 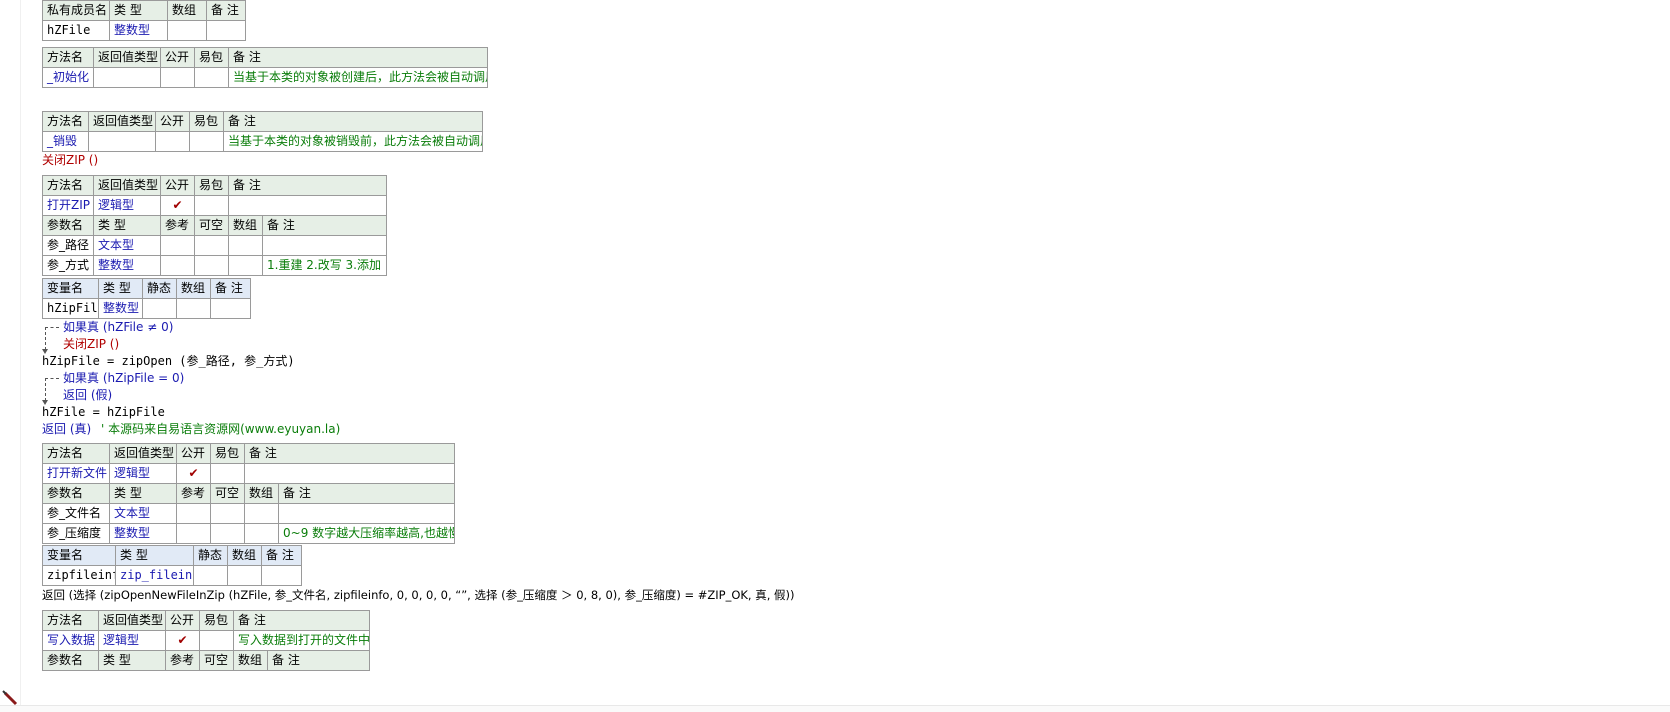 I want to click on table-row: _初始化 当基于本类的对象被创建后，此方法会被自动调用, so click(x=265, y=77).